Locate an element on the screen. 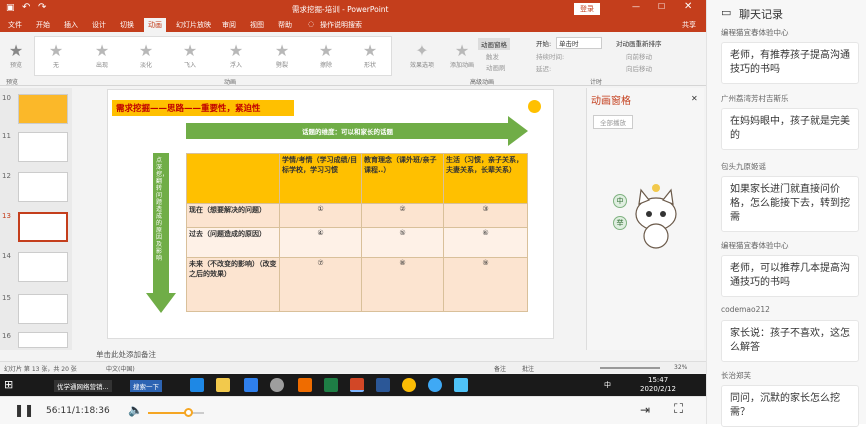 This screenshot has height=427, width=866. comments-button: 批注 is located at coordinates (528, 368).